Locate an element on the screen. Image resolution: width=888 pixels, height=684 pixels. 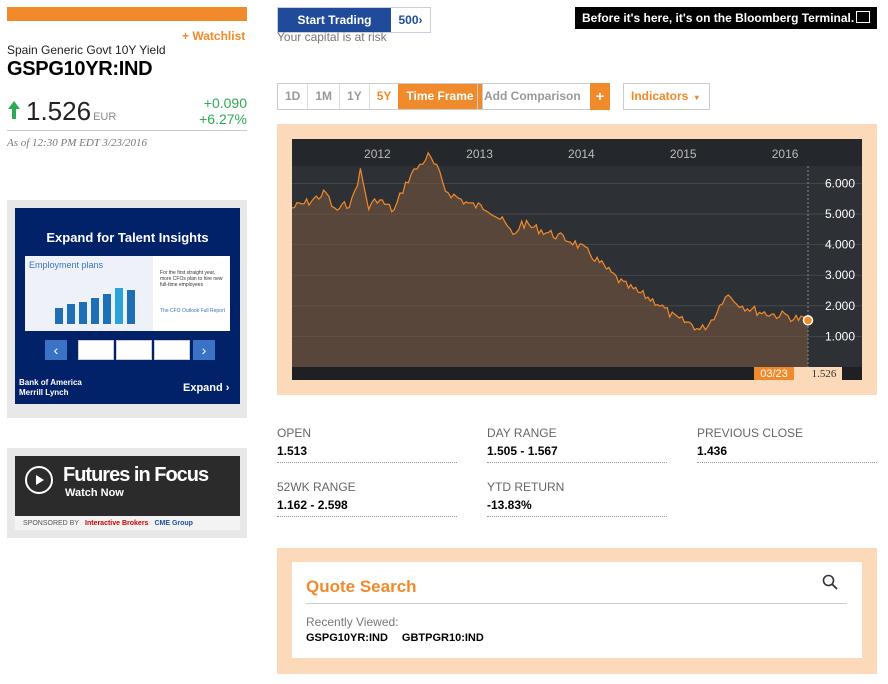
slide-heading: Employment plans is located at coordinates (66, 265).